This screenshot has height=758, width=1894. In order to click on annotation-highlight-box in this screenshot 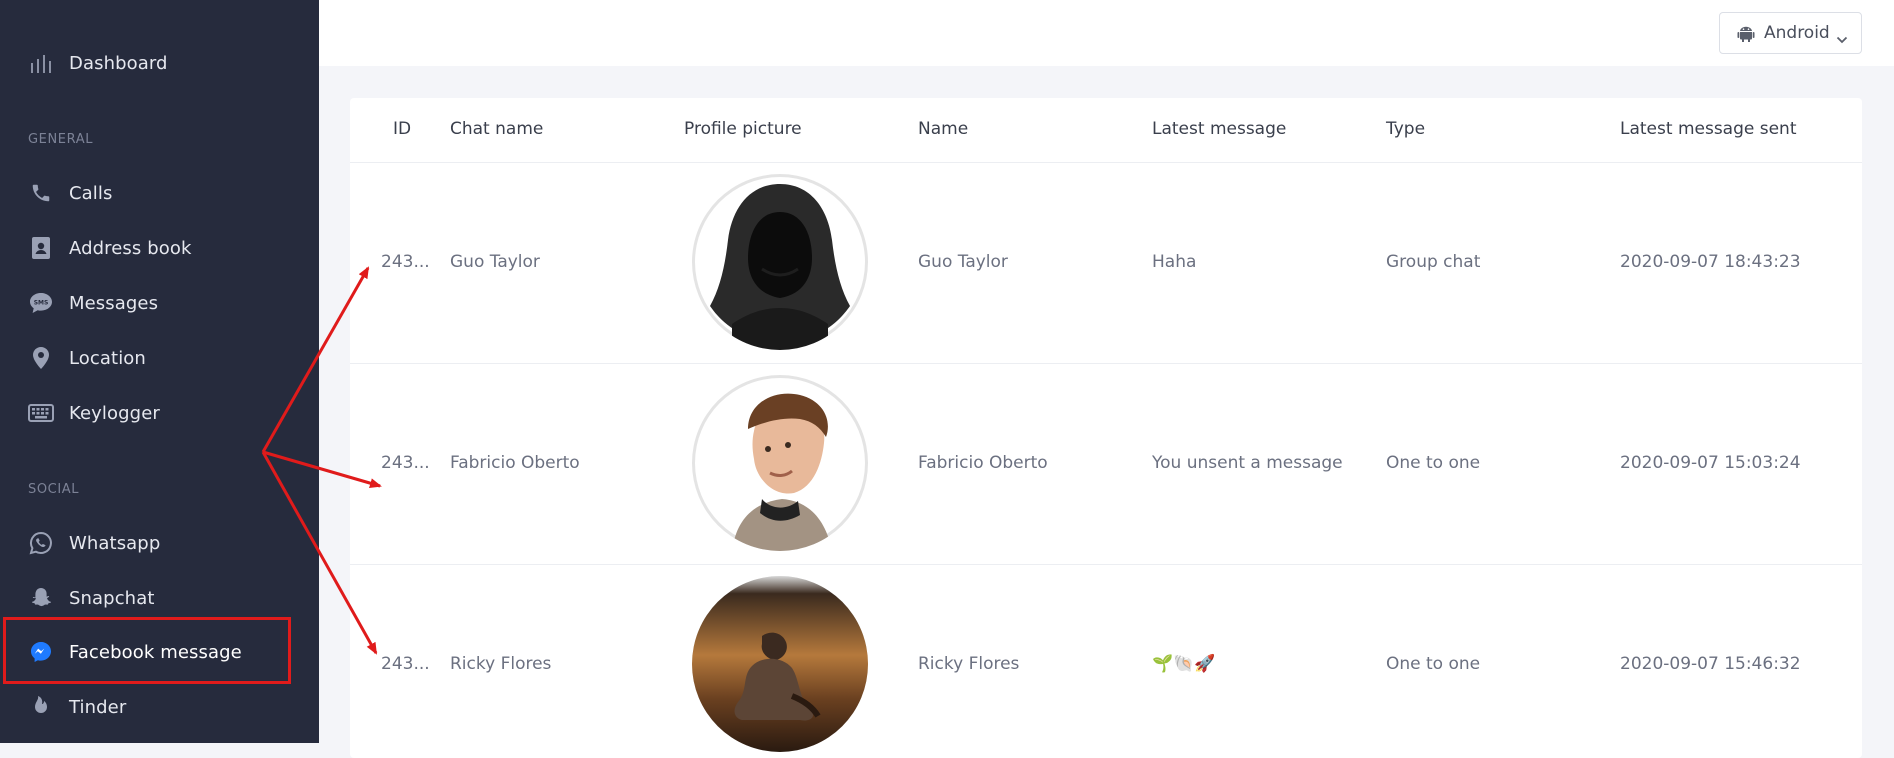, I will do `click(147, 650)`.